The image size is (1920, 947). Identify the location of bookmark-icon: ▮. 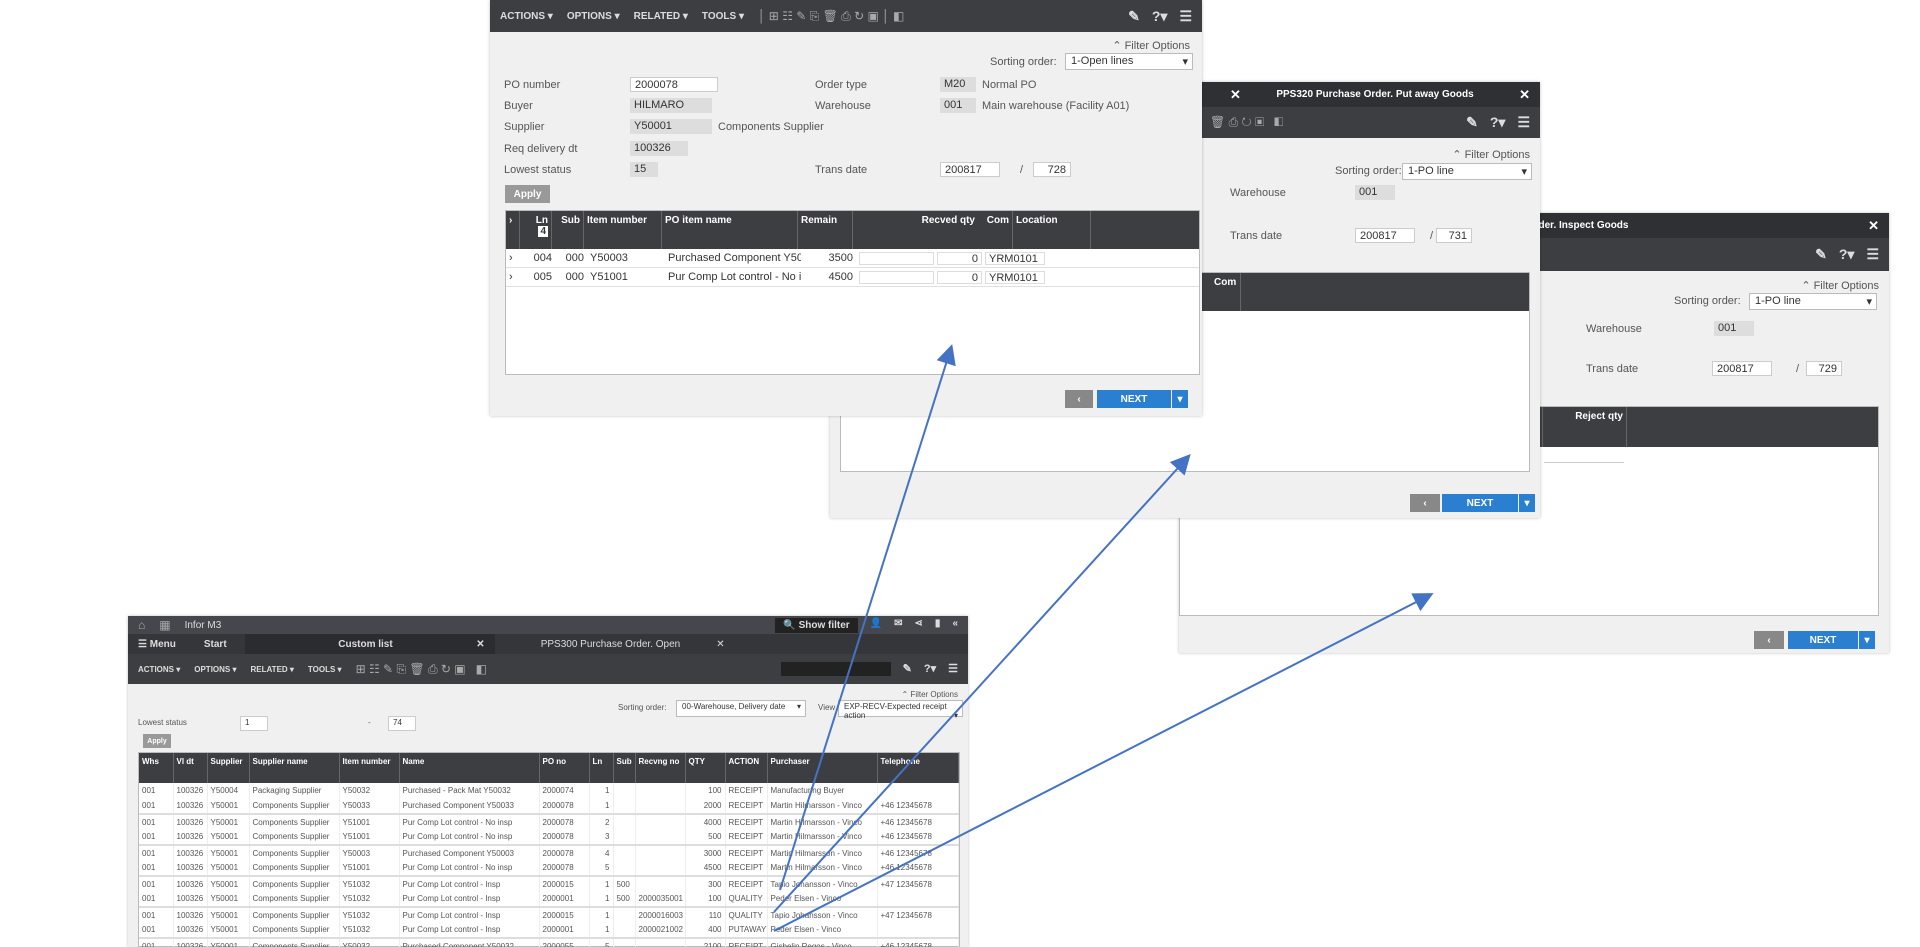
(938, 625).